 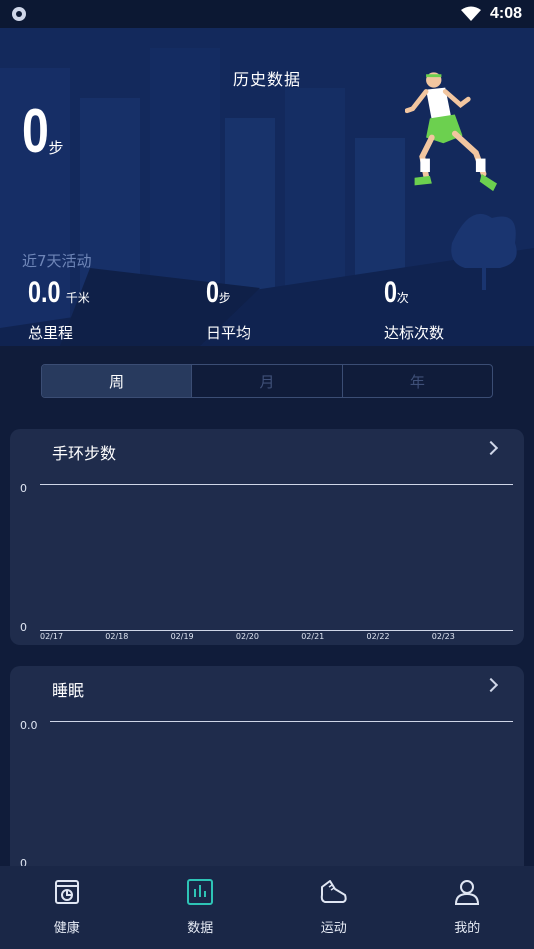 I want to click on sneaker-icon, so click(x=333, y=891).